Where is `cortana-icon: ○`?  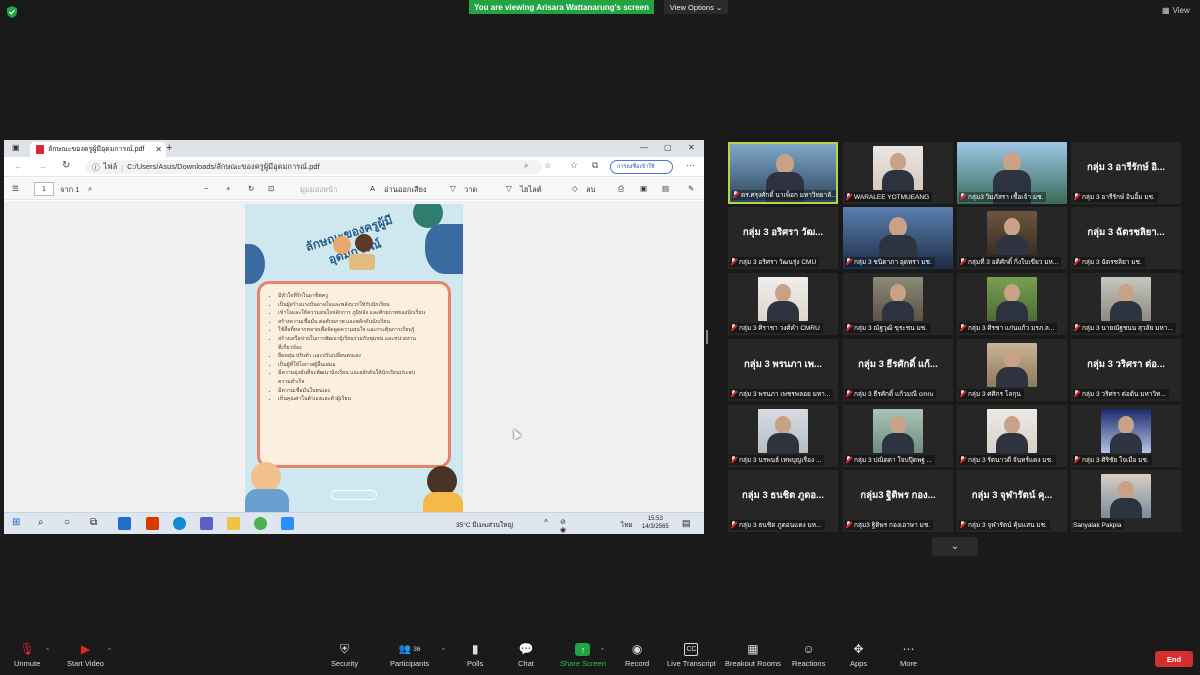 cortana-icon: ○ is located at coordinates (70, 523).